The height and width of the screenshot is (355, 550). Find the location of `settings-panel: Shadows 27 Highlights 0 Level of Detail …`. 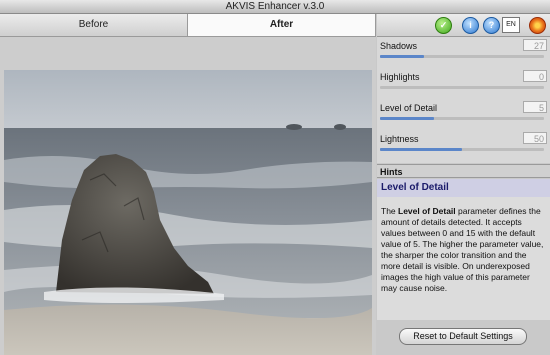

settings-panel: Shadows 27 Highlights 0 Level of Detail … is located at coordinates (463, 100).